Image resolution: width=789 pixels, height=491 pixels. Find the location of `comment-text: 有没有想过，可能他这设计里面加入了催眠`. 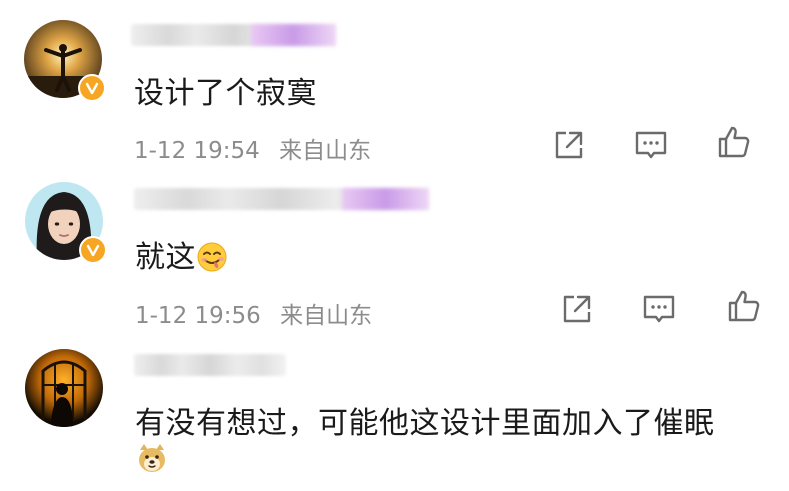

comment-text: 有没有想过，可能他这设计里面加入了催眠 is located at coordinates (425, 423).